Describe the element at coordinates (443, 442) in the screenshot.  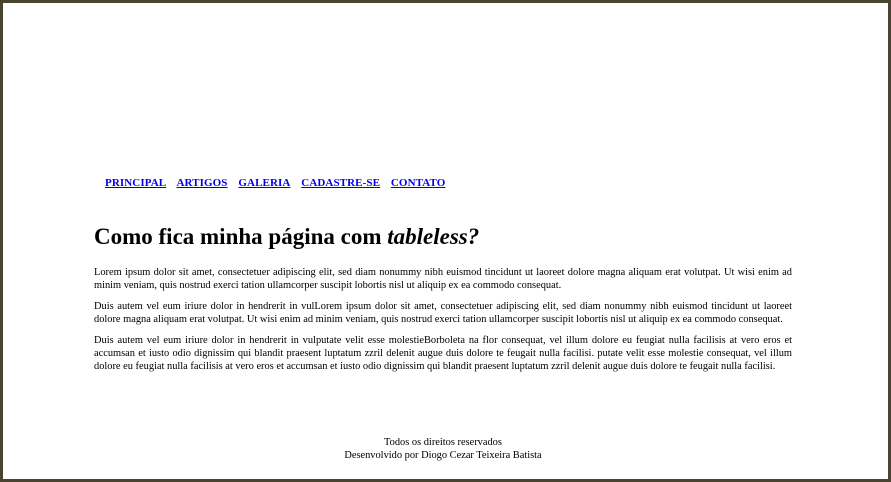
I see `footer-rights-text: Todos os direitos reservados` at that location.